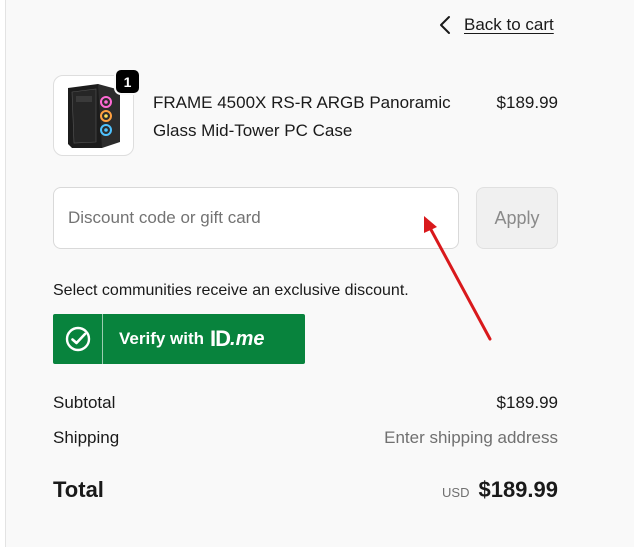 The width and height of the screenshot is (634, 547). Describe the element at coordinates (78, 489) in the screenshot. I see `total-label: Total` at that location.